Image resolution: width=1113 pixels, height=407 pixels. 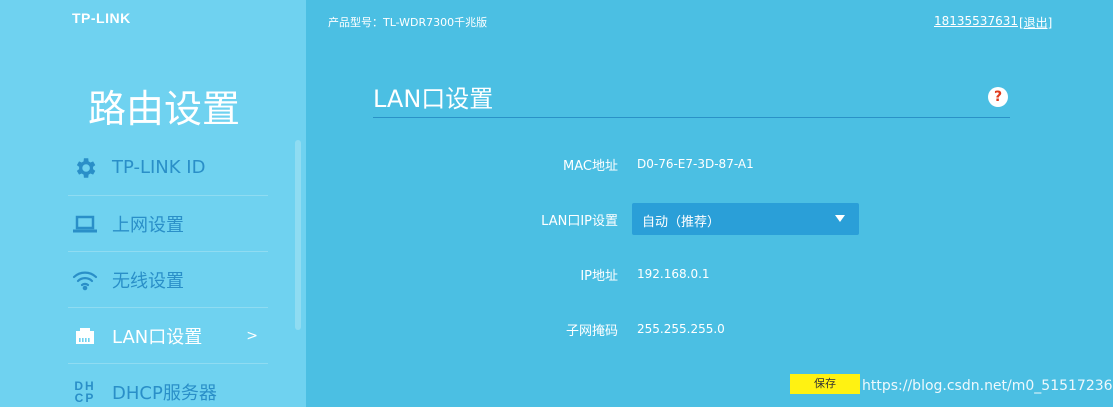 What do you see at coordinates (85, 280) in the screenshot?
I see `wifi-icon` at bounding box center [85, 280].